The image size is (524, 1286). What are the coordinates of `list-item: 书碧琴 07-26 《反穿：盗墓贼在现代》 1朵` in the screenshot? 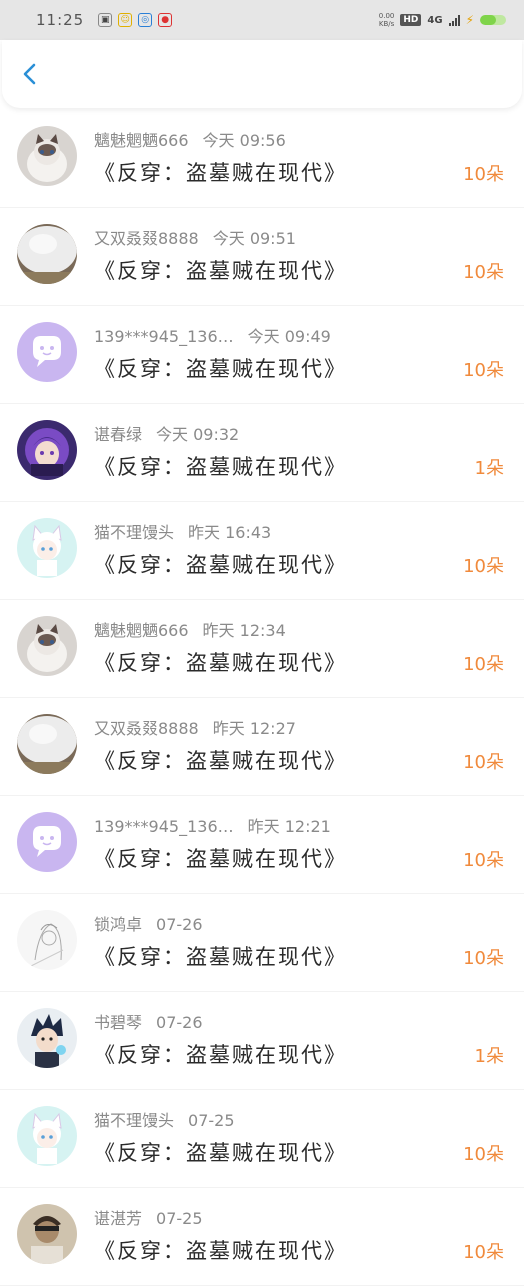 It's located at (262, 1041).